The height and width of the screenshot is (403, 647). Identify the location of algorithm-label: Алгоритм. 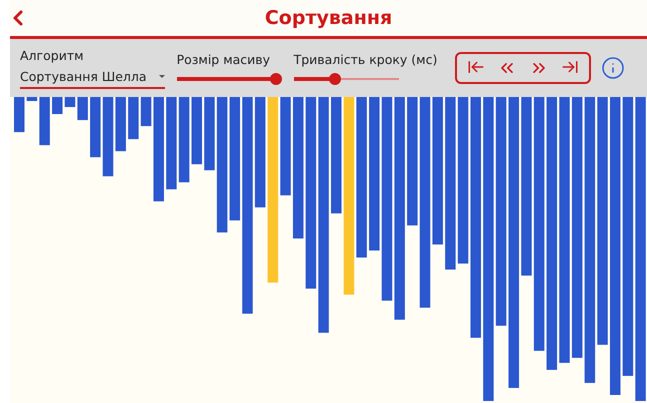
(52, 55).